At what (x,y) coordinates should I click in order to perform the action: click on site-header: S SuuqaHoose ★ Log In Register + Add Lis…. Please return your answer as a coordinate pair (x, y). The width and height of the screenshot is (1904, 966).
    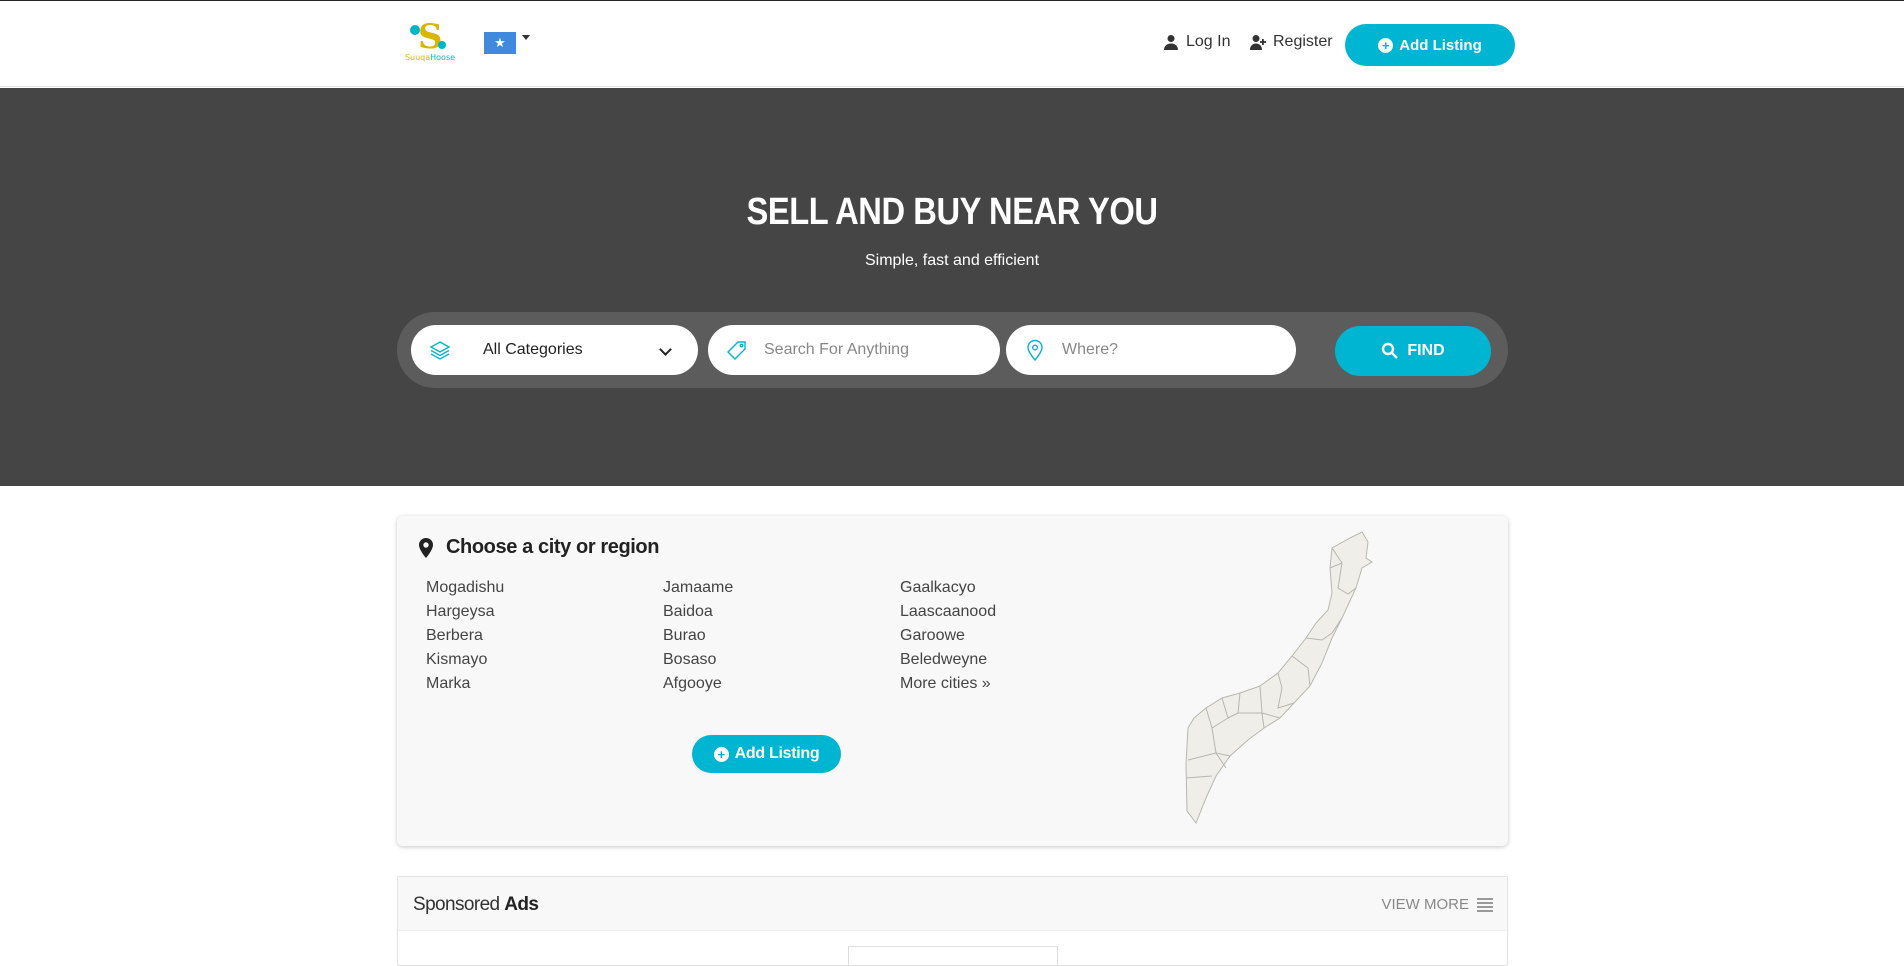
    Looking at the image, I should click on (952, 44).